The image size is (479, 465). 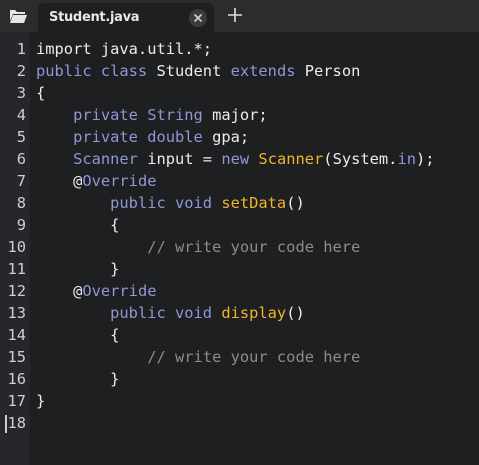 I want to click on code-line: private String major;, so click(x=152, y=115).